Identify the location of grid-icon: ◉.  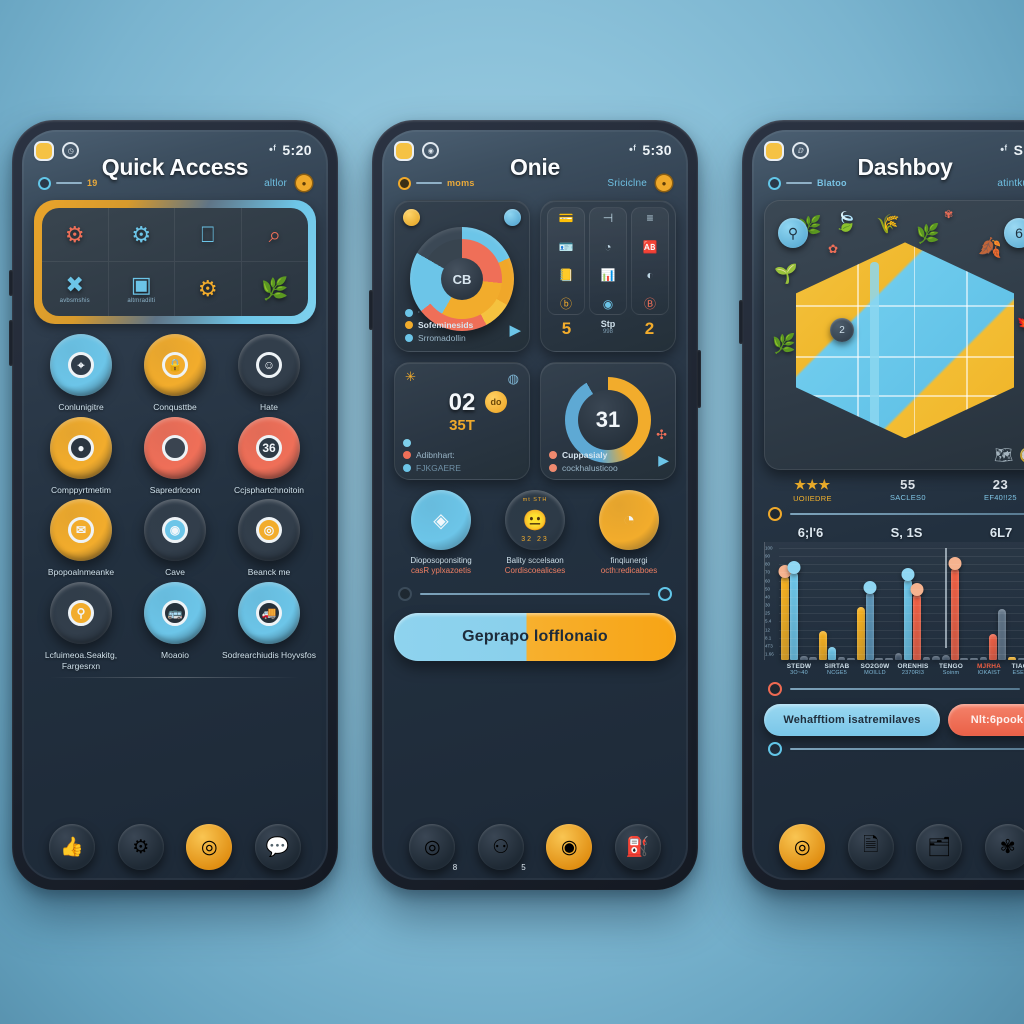
(608, 304).